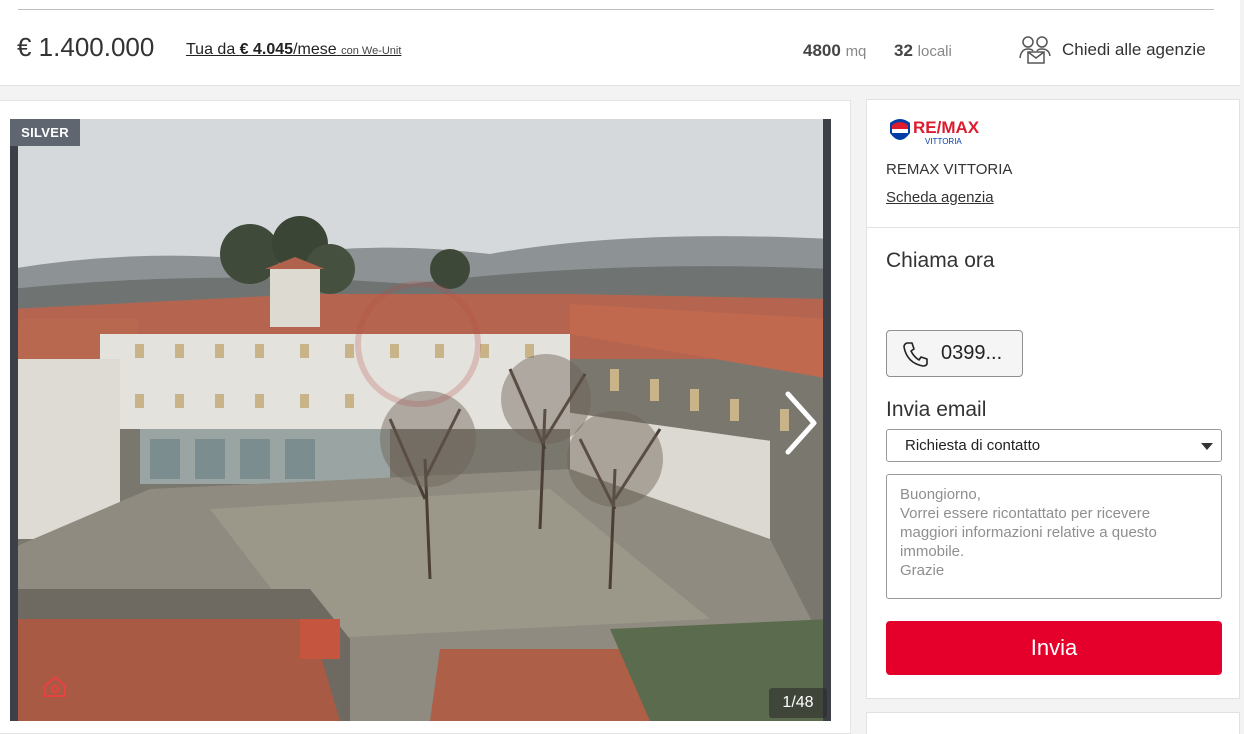 This screenshot has width=1244, height=734. I want to click on agency-profile-link: Scheda agenzia, so click(940, 197).